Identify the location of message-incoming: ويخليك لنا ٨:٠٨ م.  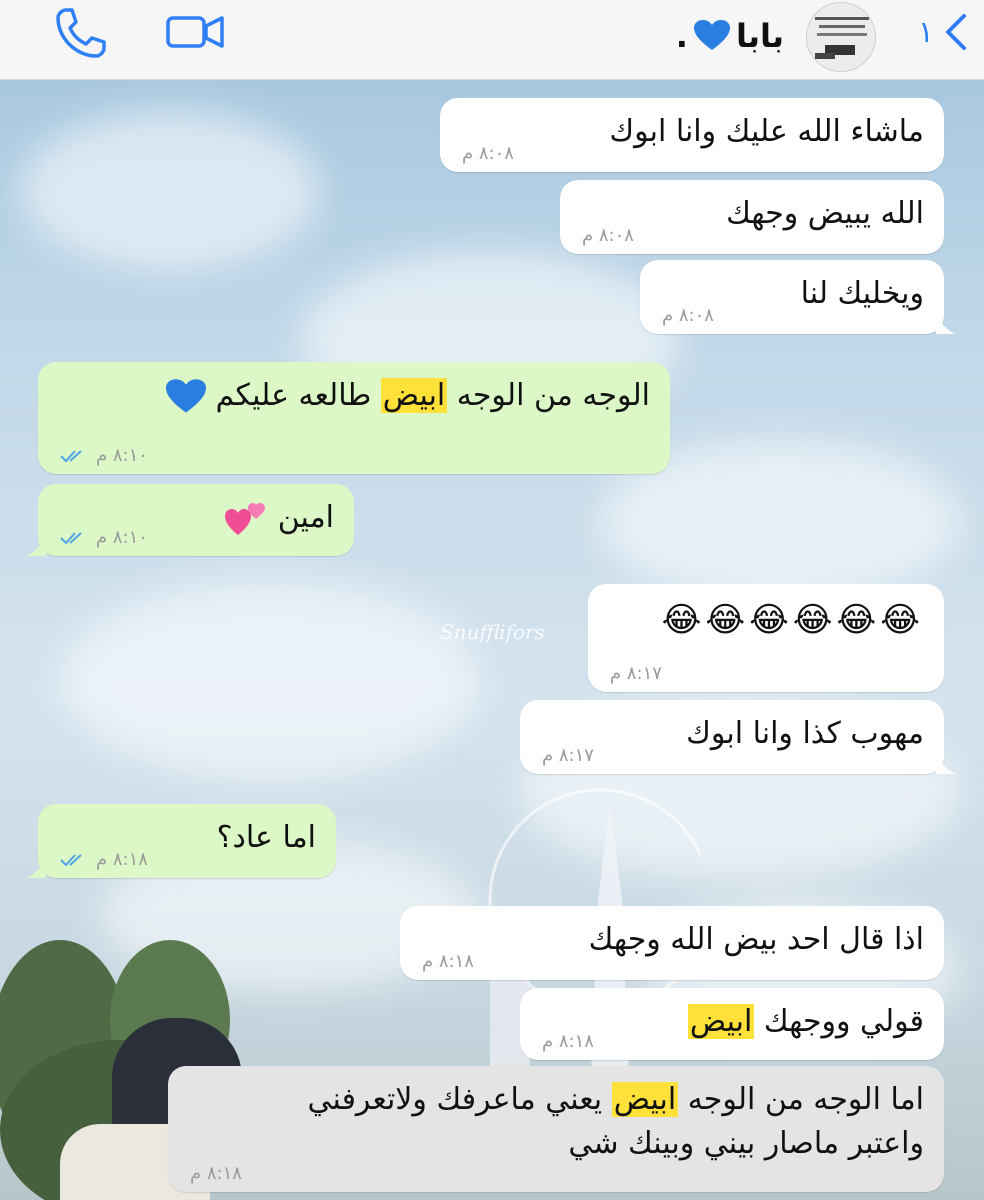
(798, 297).